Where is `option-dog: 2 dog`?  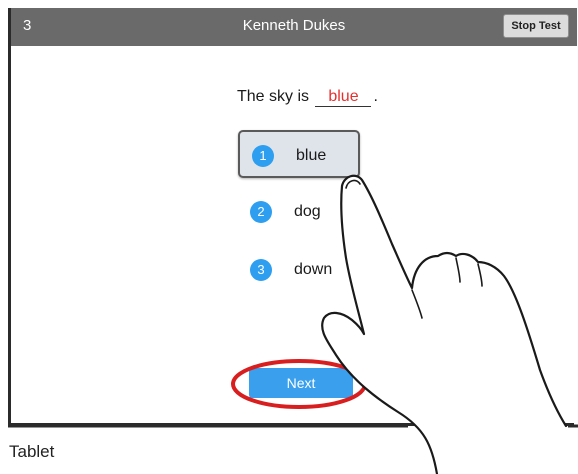 option-dog: 2 dog is located at coordinates (299, 212).